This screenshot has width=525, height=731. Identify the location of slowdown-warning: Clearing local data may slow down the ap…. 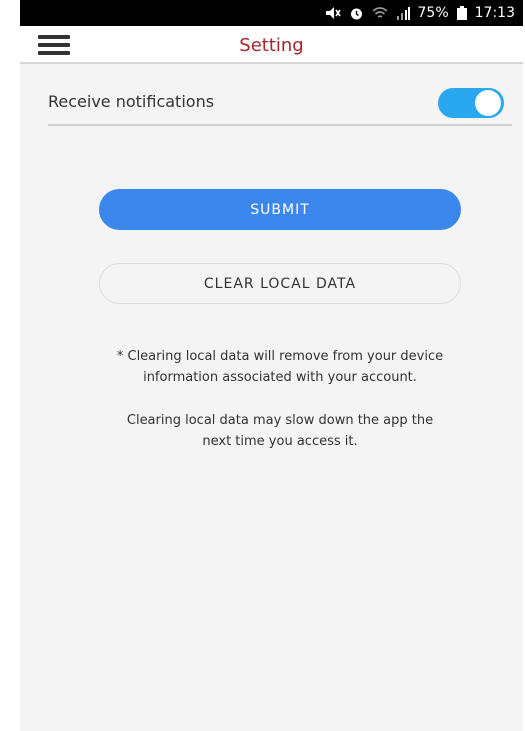
(280, 431).